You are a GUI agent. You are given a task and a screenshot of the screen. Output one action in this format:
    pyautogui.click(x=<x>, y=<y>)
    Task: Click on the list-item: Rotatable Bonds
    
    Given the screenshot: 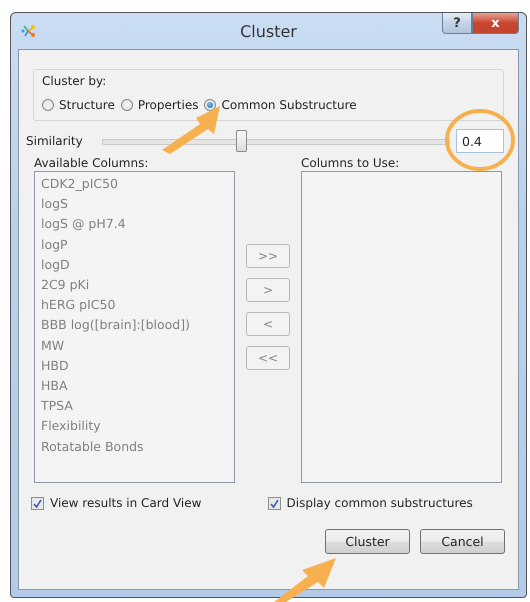 What is the action you would take?
    pyautogui.click(x=134, y=446)
    